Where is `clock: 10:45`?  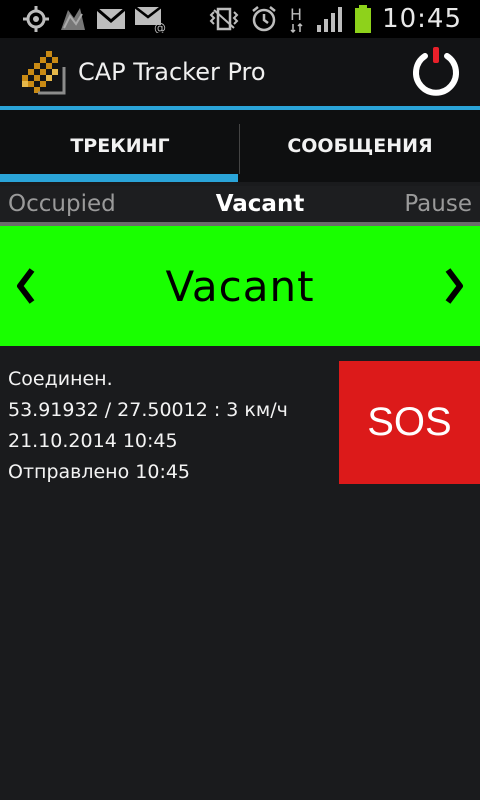 clock: 10:45 is located at coordinates (422, 19).